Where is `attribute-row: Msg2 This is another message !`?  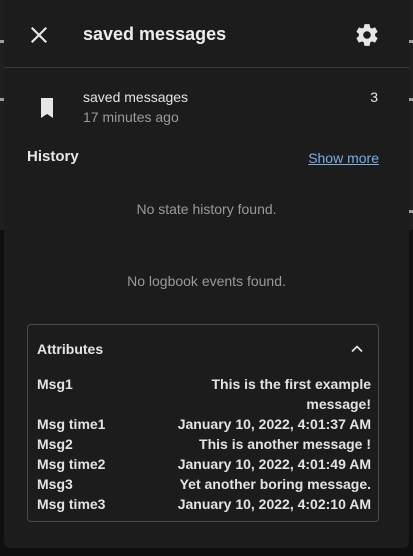 attribute-row: Msg2 This is another message ! is located at coordinates (204, 444).